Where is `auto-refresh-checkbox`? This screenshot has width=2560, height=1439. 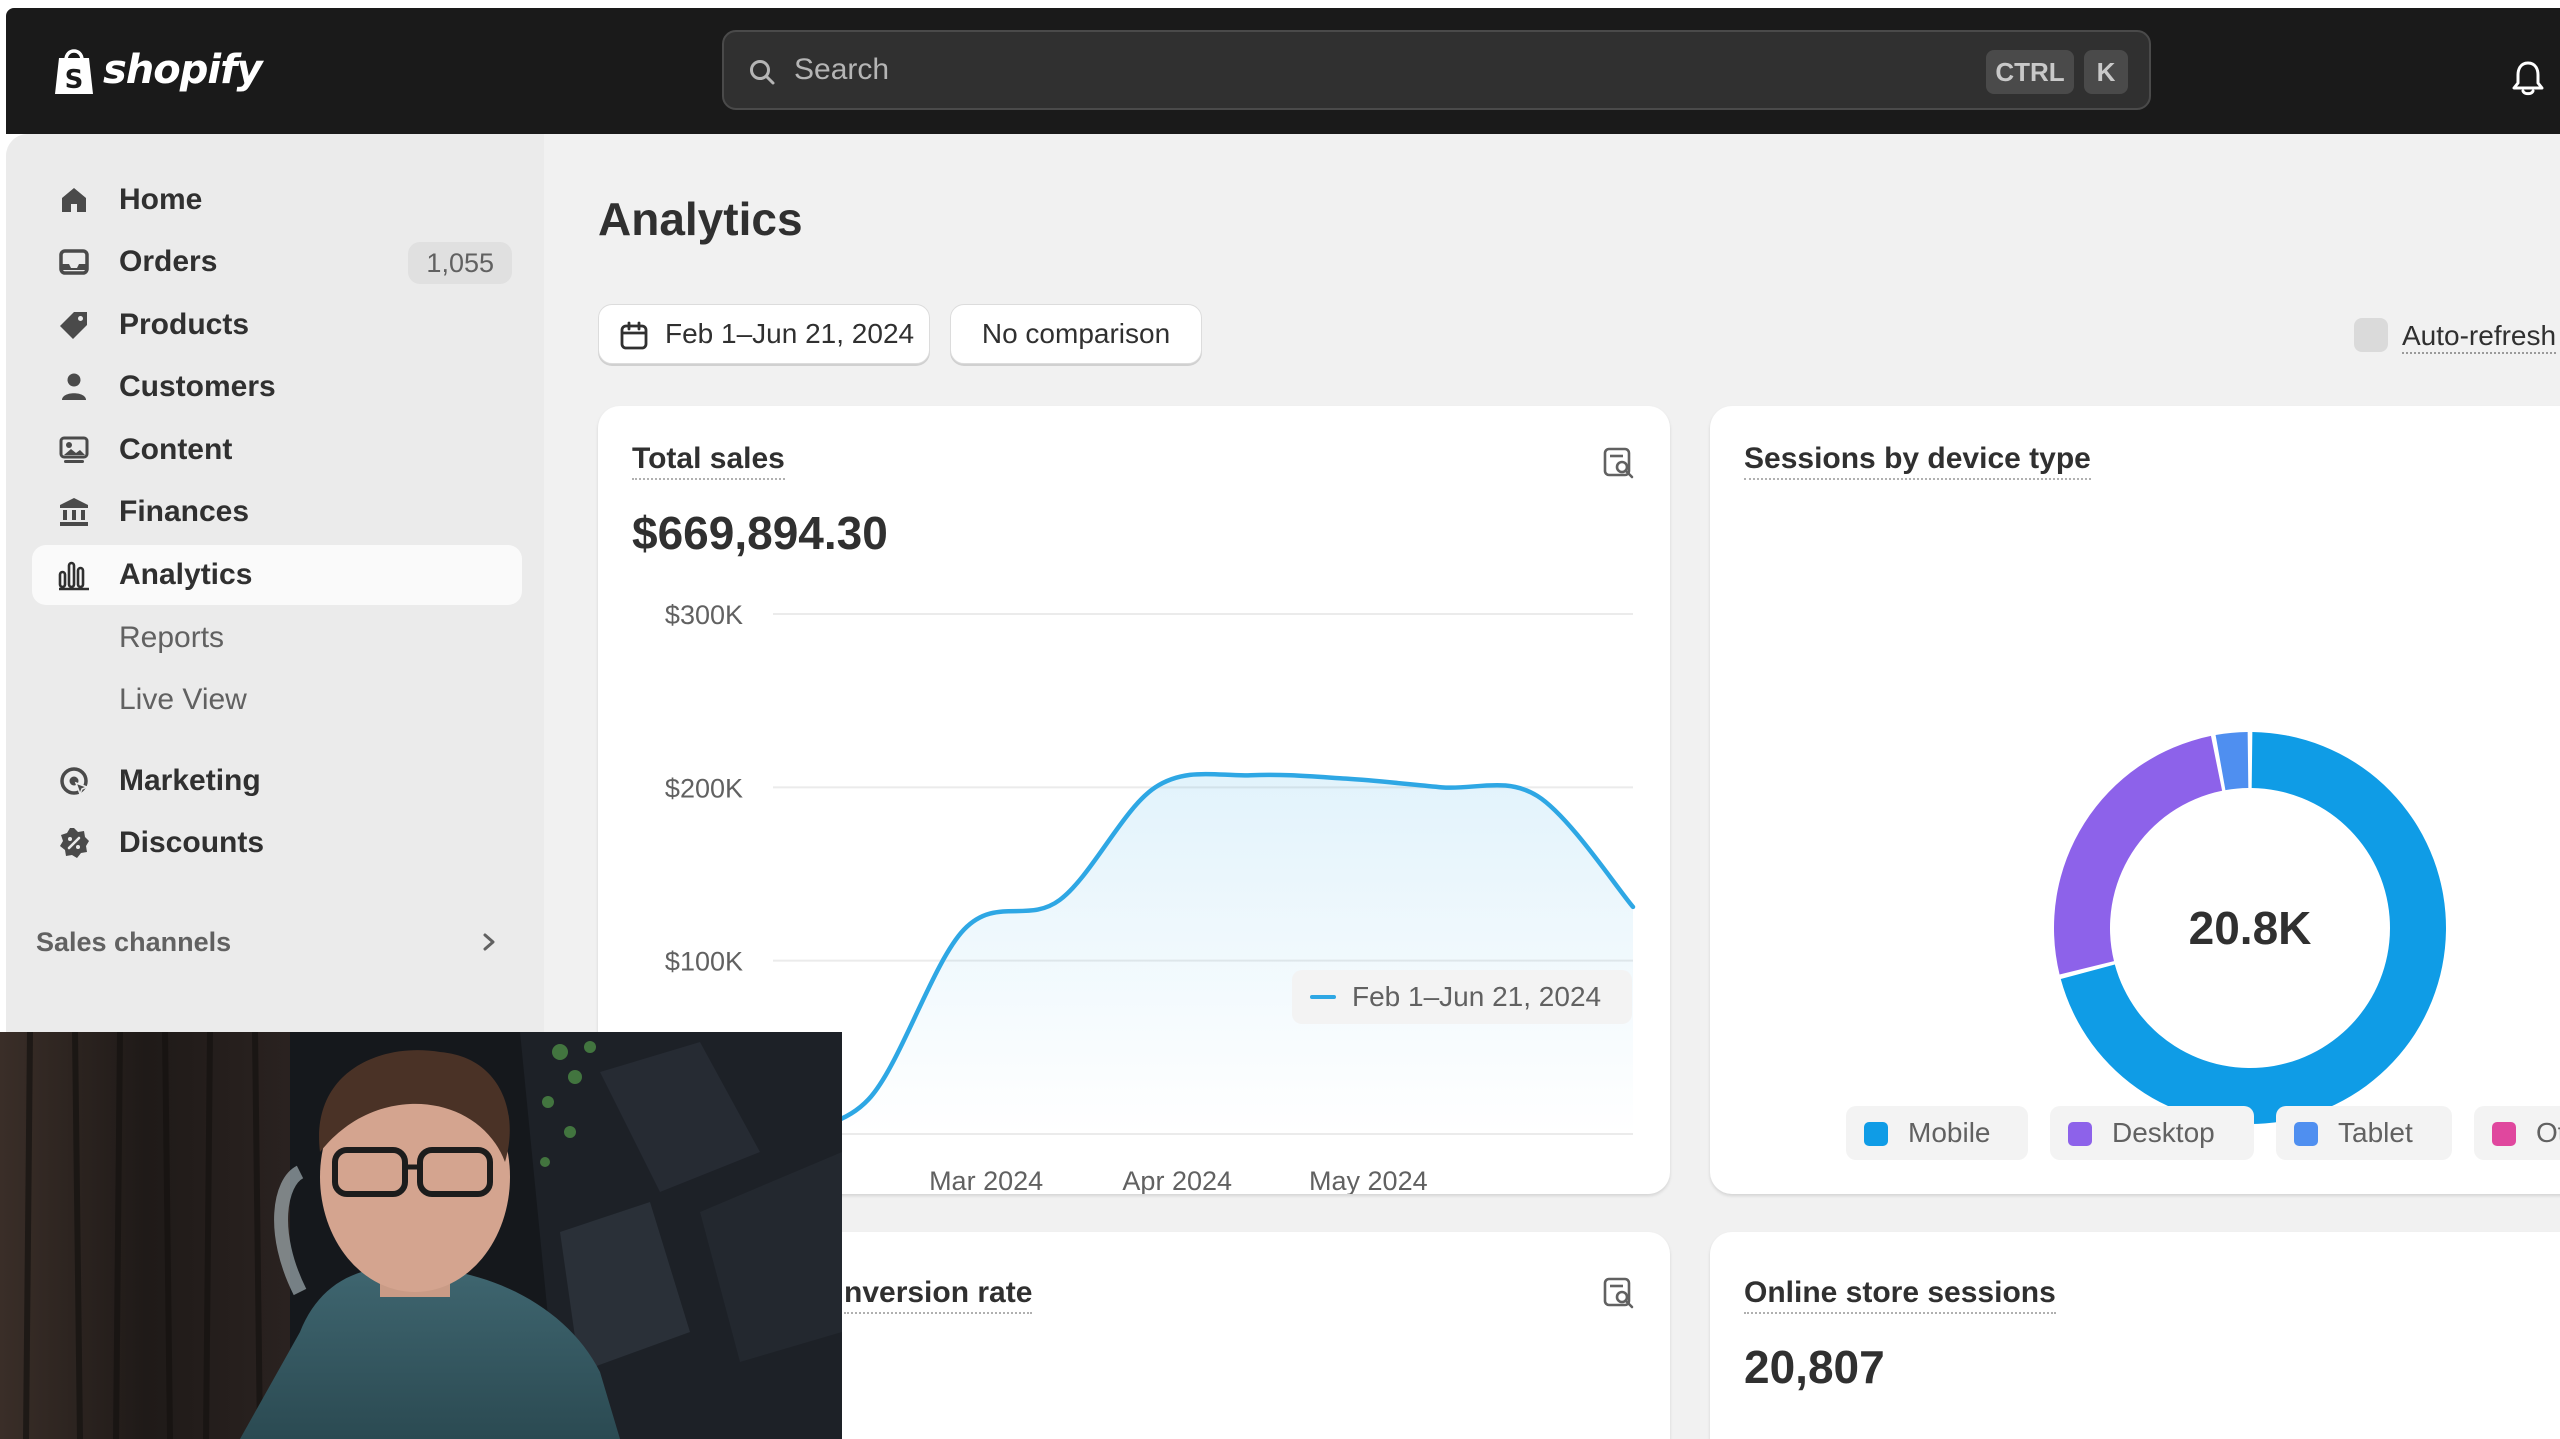 auto-refresh-checkbox is located at coordinates (2371, 335).